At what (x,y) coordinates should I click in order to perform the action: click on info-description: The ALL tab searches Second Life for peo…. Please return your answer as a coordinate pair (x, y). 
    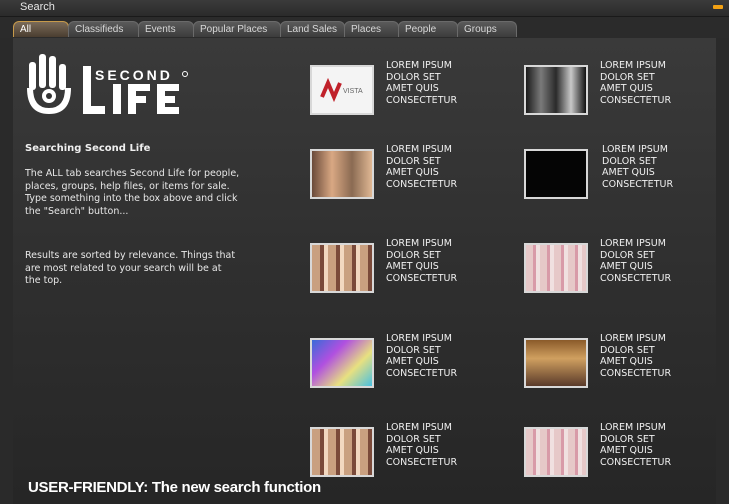
    Looking at the image, I should click on (132, 192).